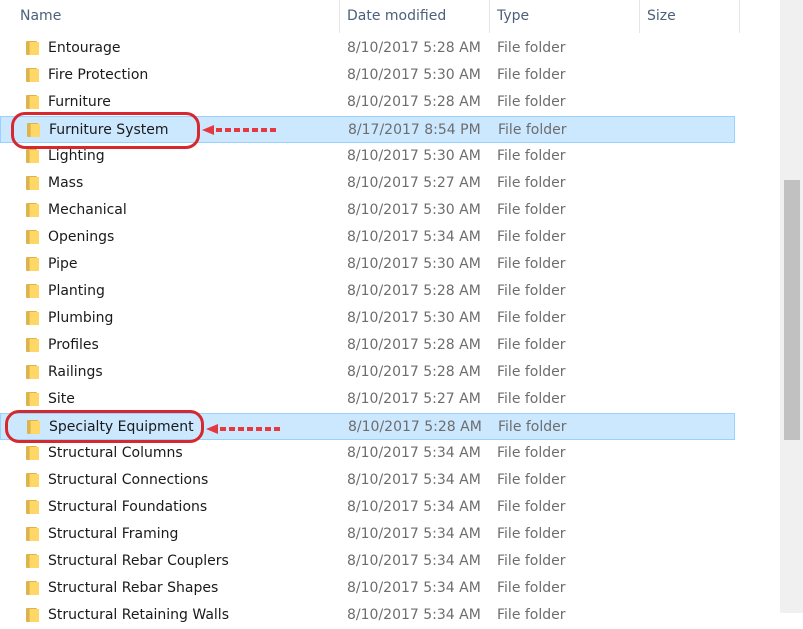 The image size is (803, 629). Describe the element at coordinates (41, 16) in the screenshot. I see `column-header-name-label: Name` at that location.